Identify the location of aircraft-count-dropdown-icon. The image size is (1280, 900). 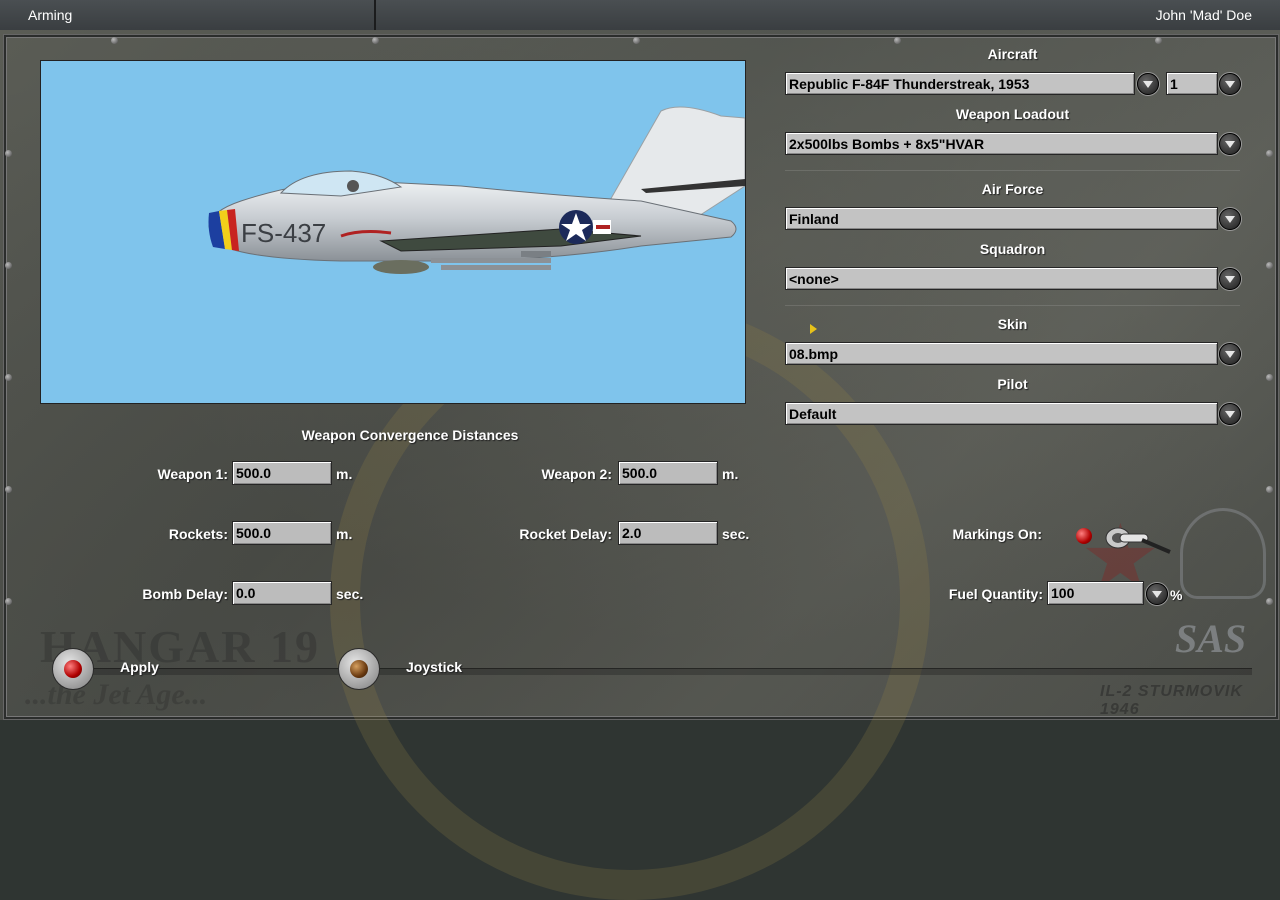
(1230, 84).